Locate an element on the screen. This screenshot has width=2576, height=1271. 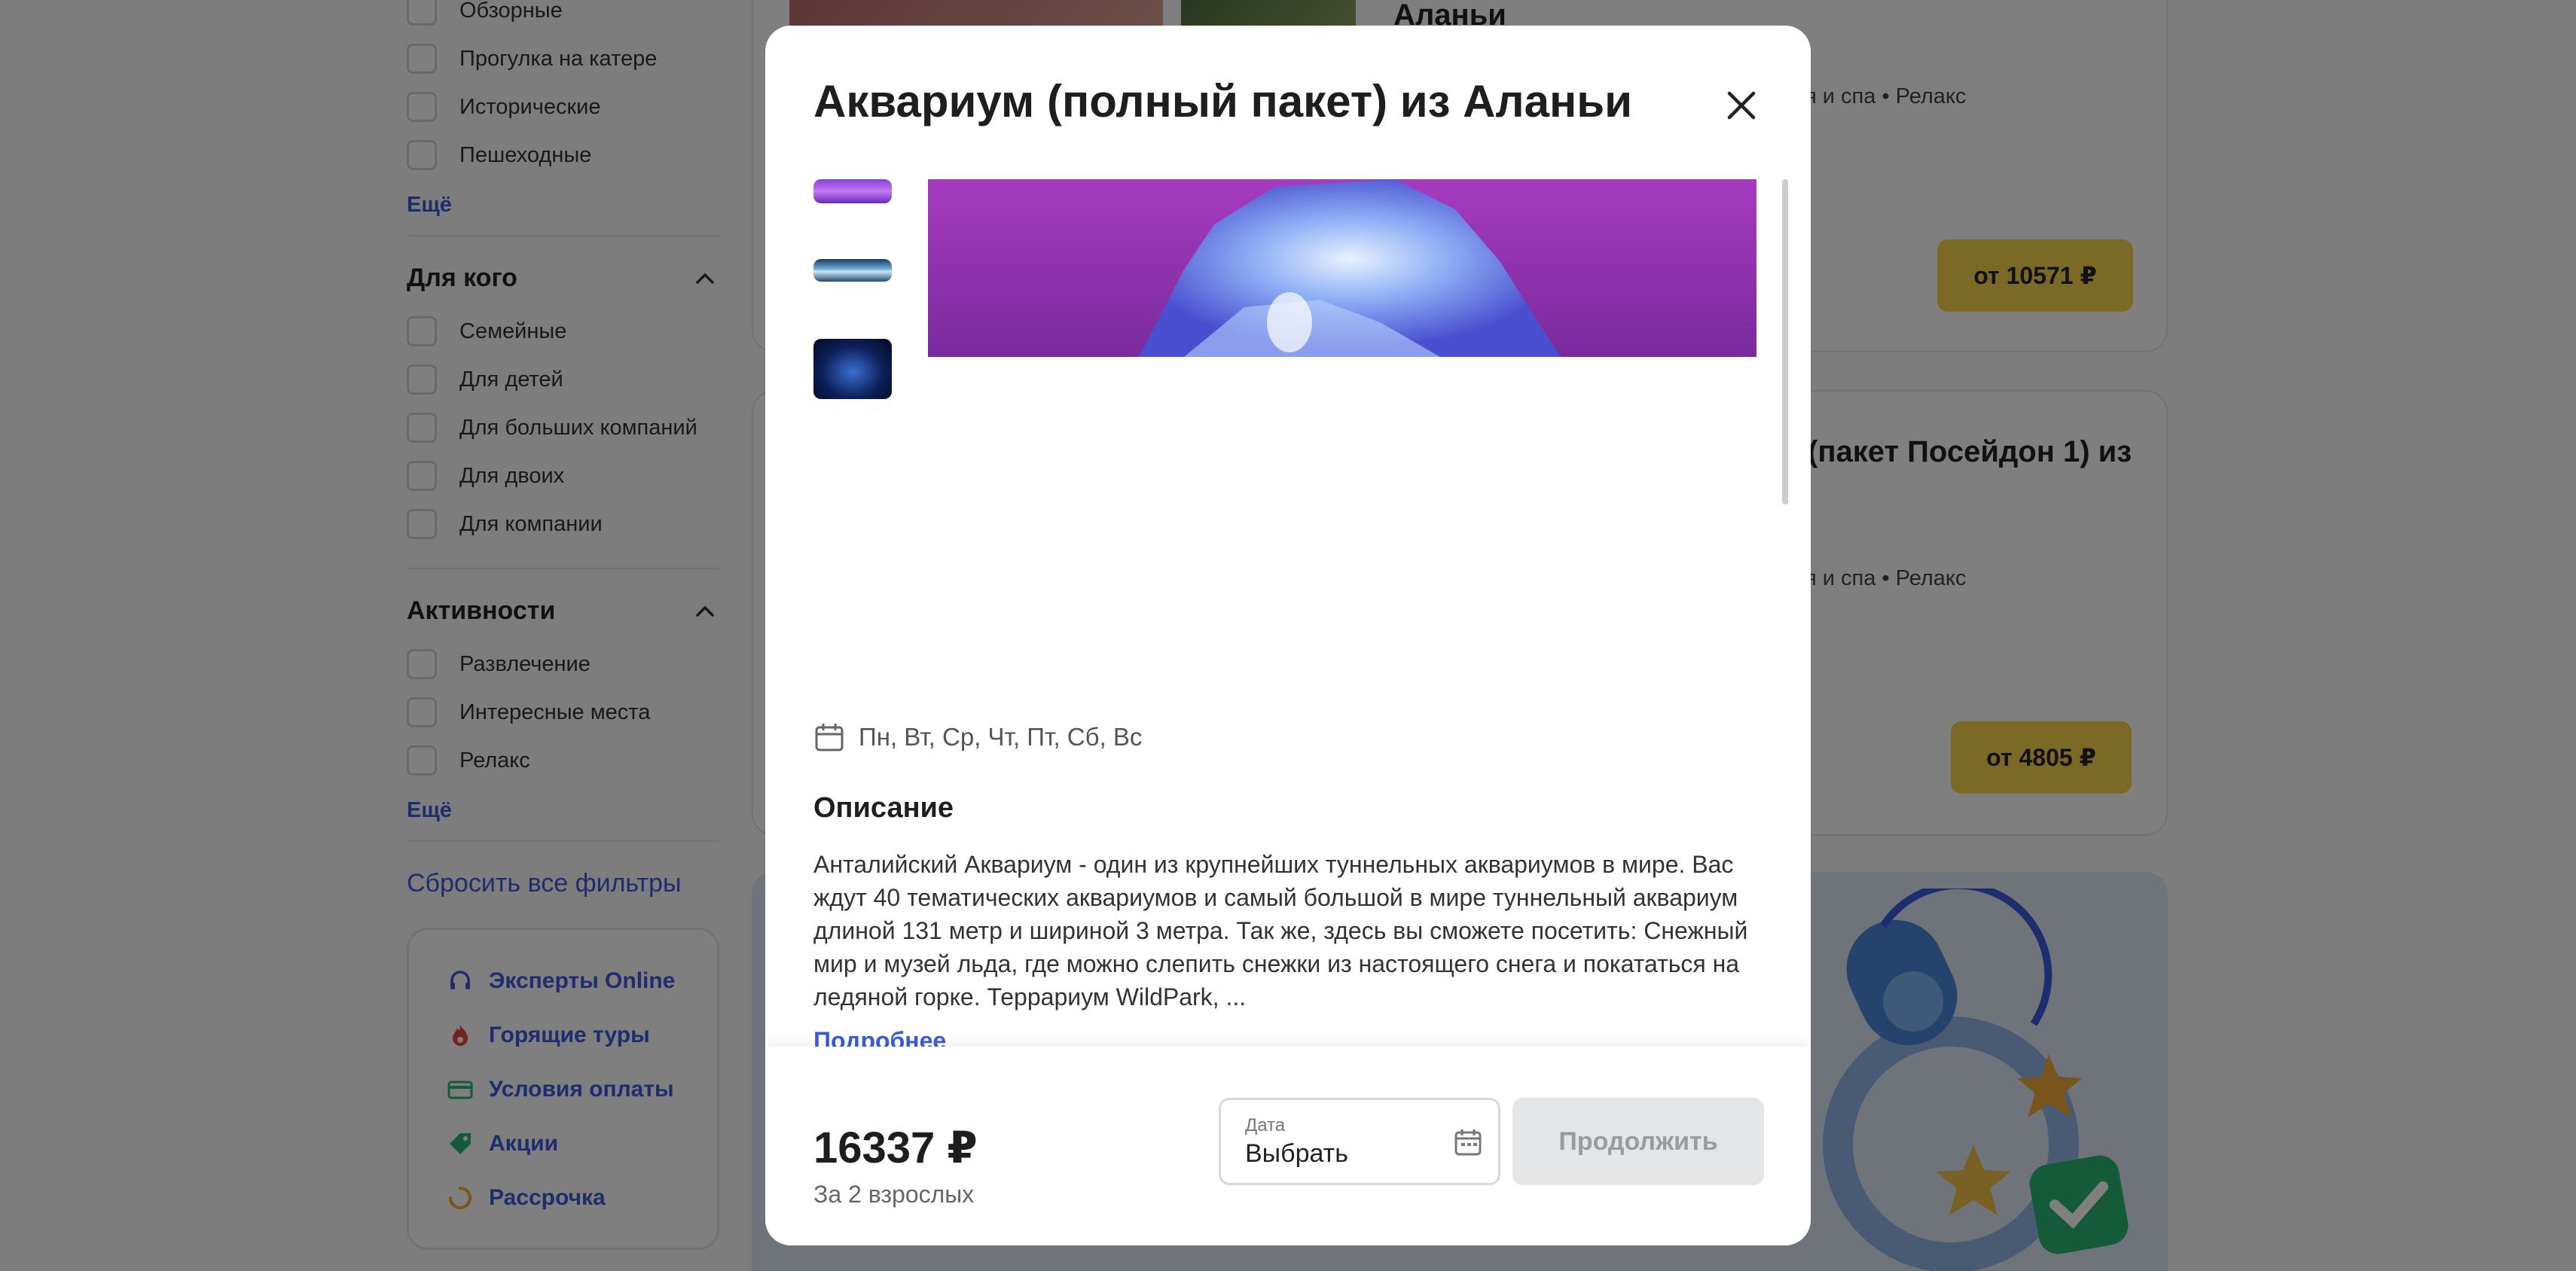
close-button is located at coordinates (1742, 105).